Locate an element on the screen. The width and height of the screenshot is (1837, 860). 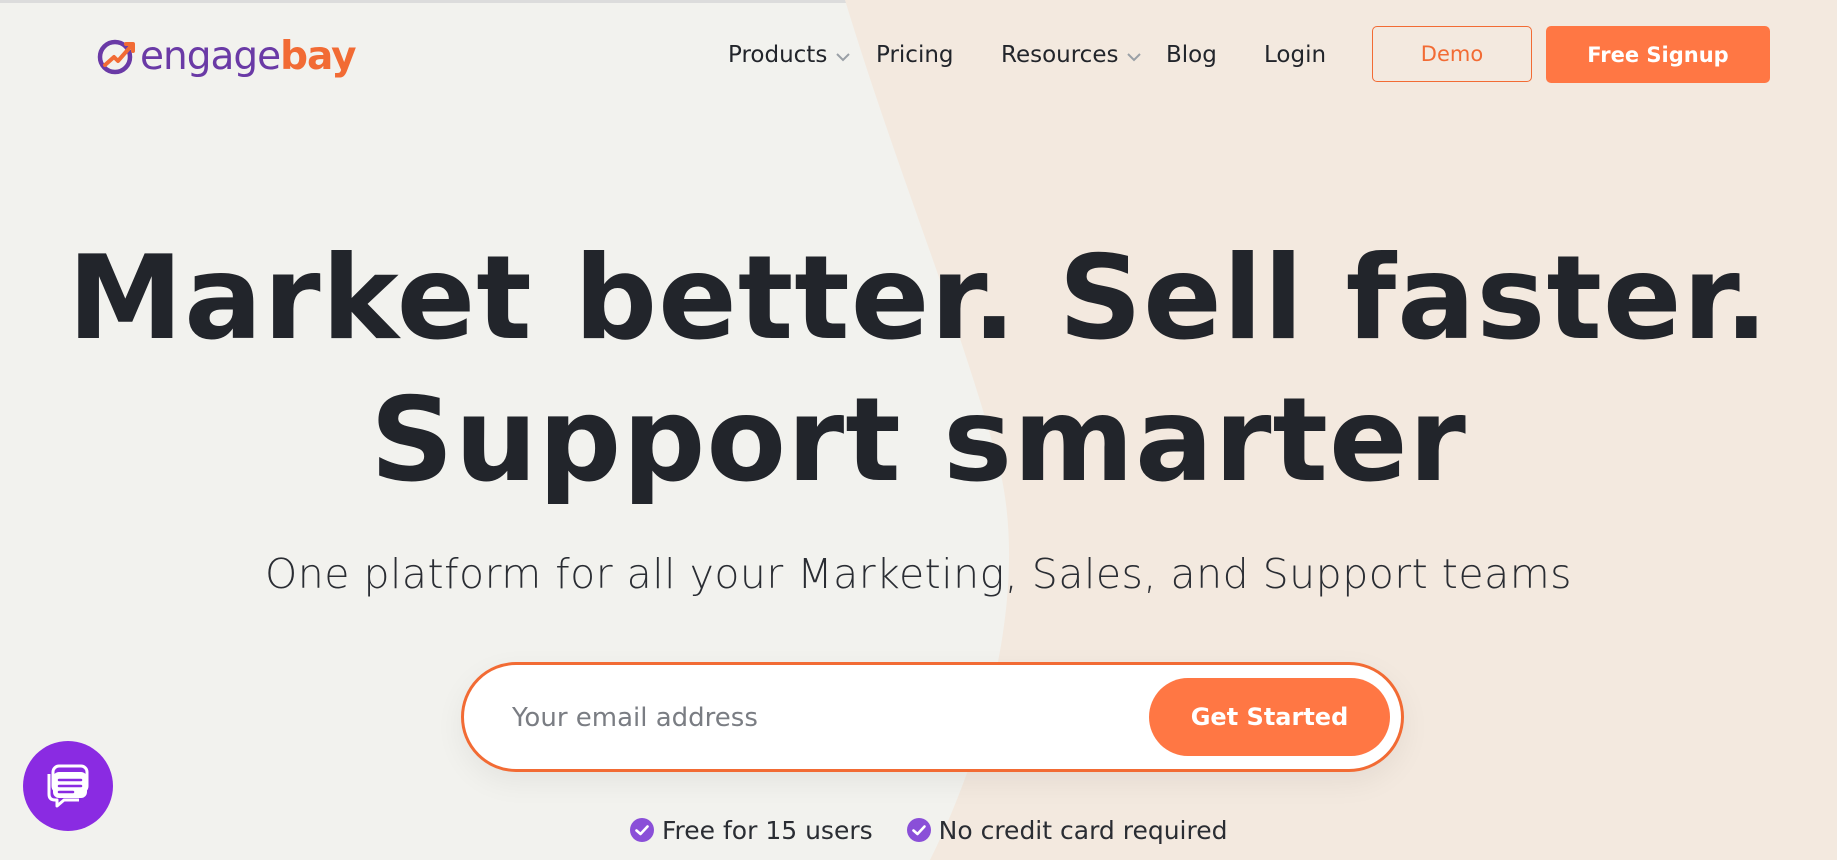
free-signup-button: Free Signup is located at coordinates (1658, 54).